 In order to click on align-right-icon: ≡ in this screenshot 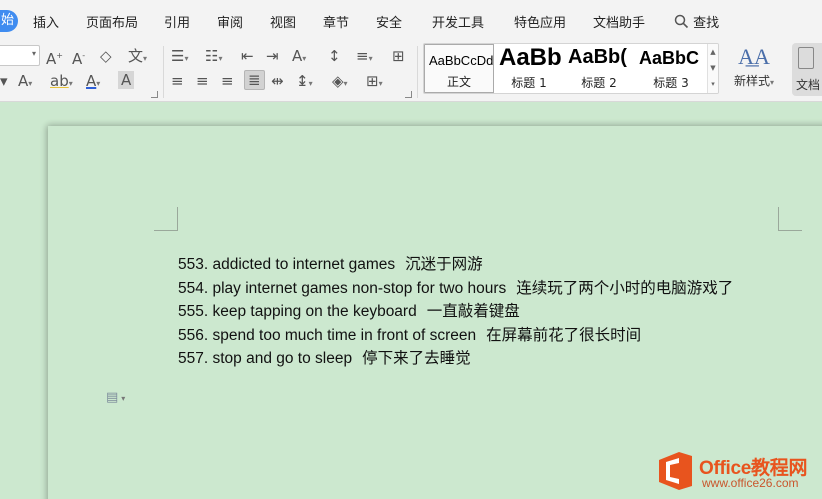, I will do `click(227, 81)`.